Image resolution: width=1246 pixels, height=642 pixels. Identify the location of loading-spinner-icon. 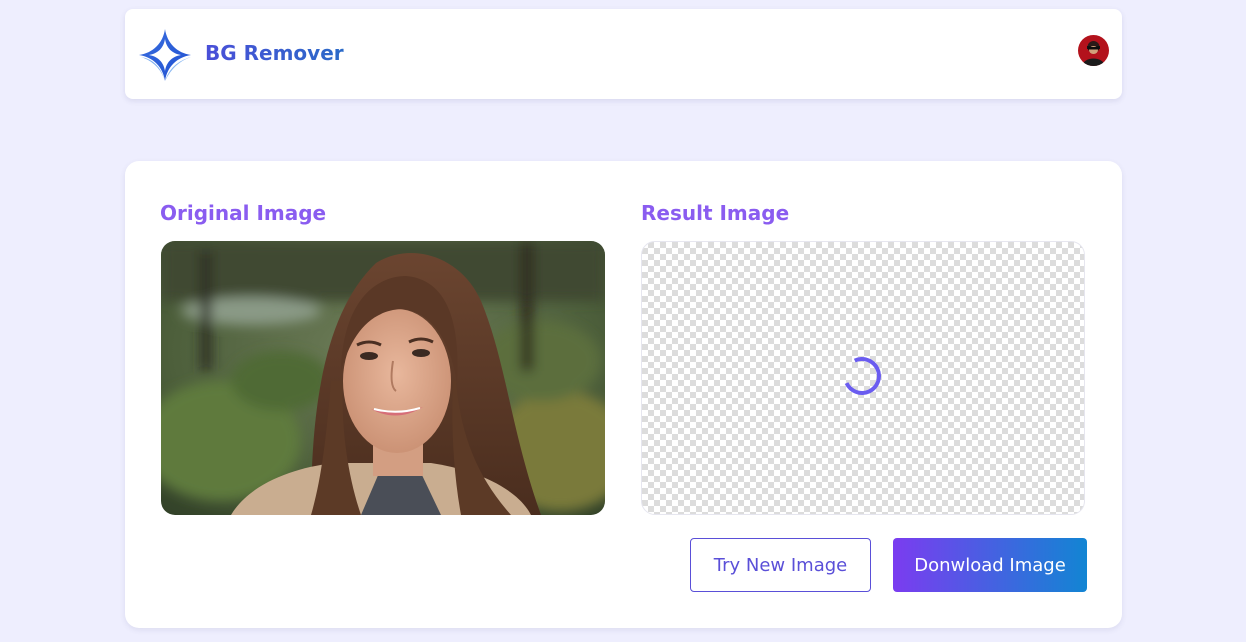
(862, 376).